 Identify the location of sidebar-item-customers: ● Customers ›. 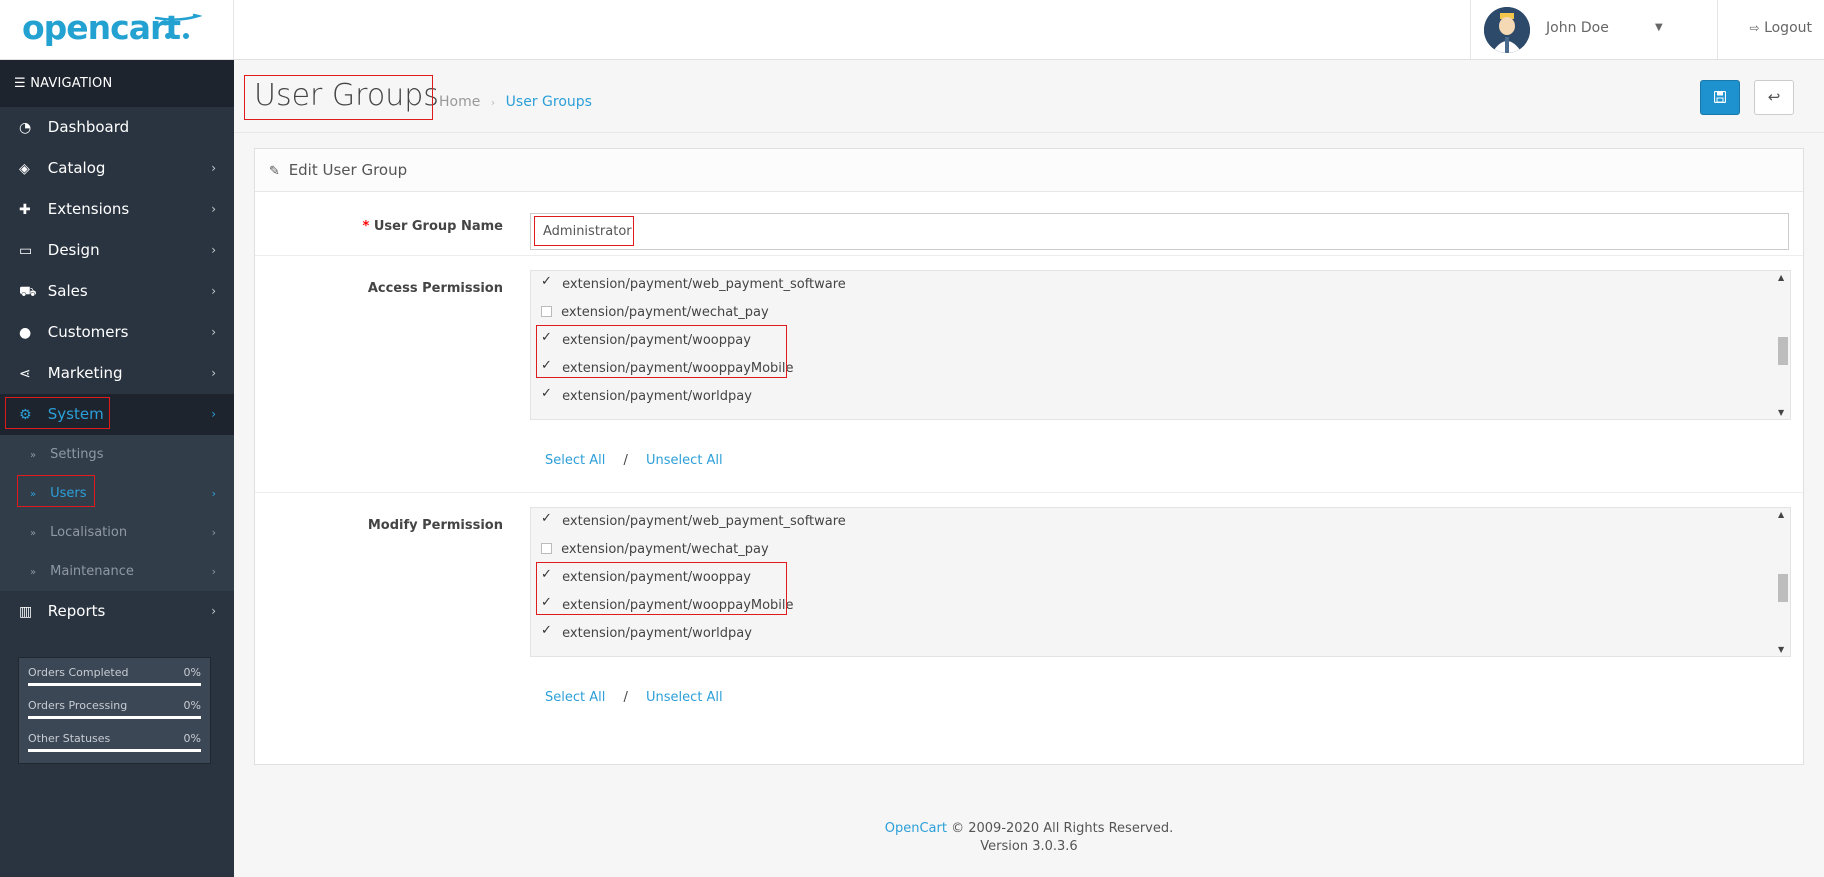
(117, 332).